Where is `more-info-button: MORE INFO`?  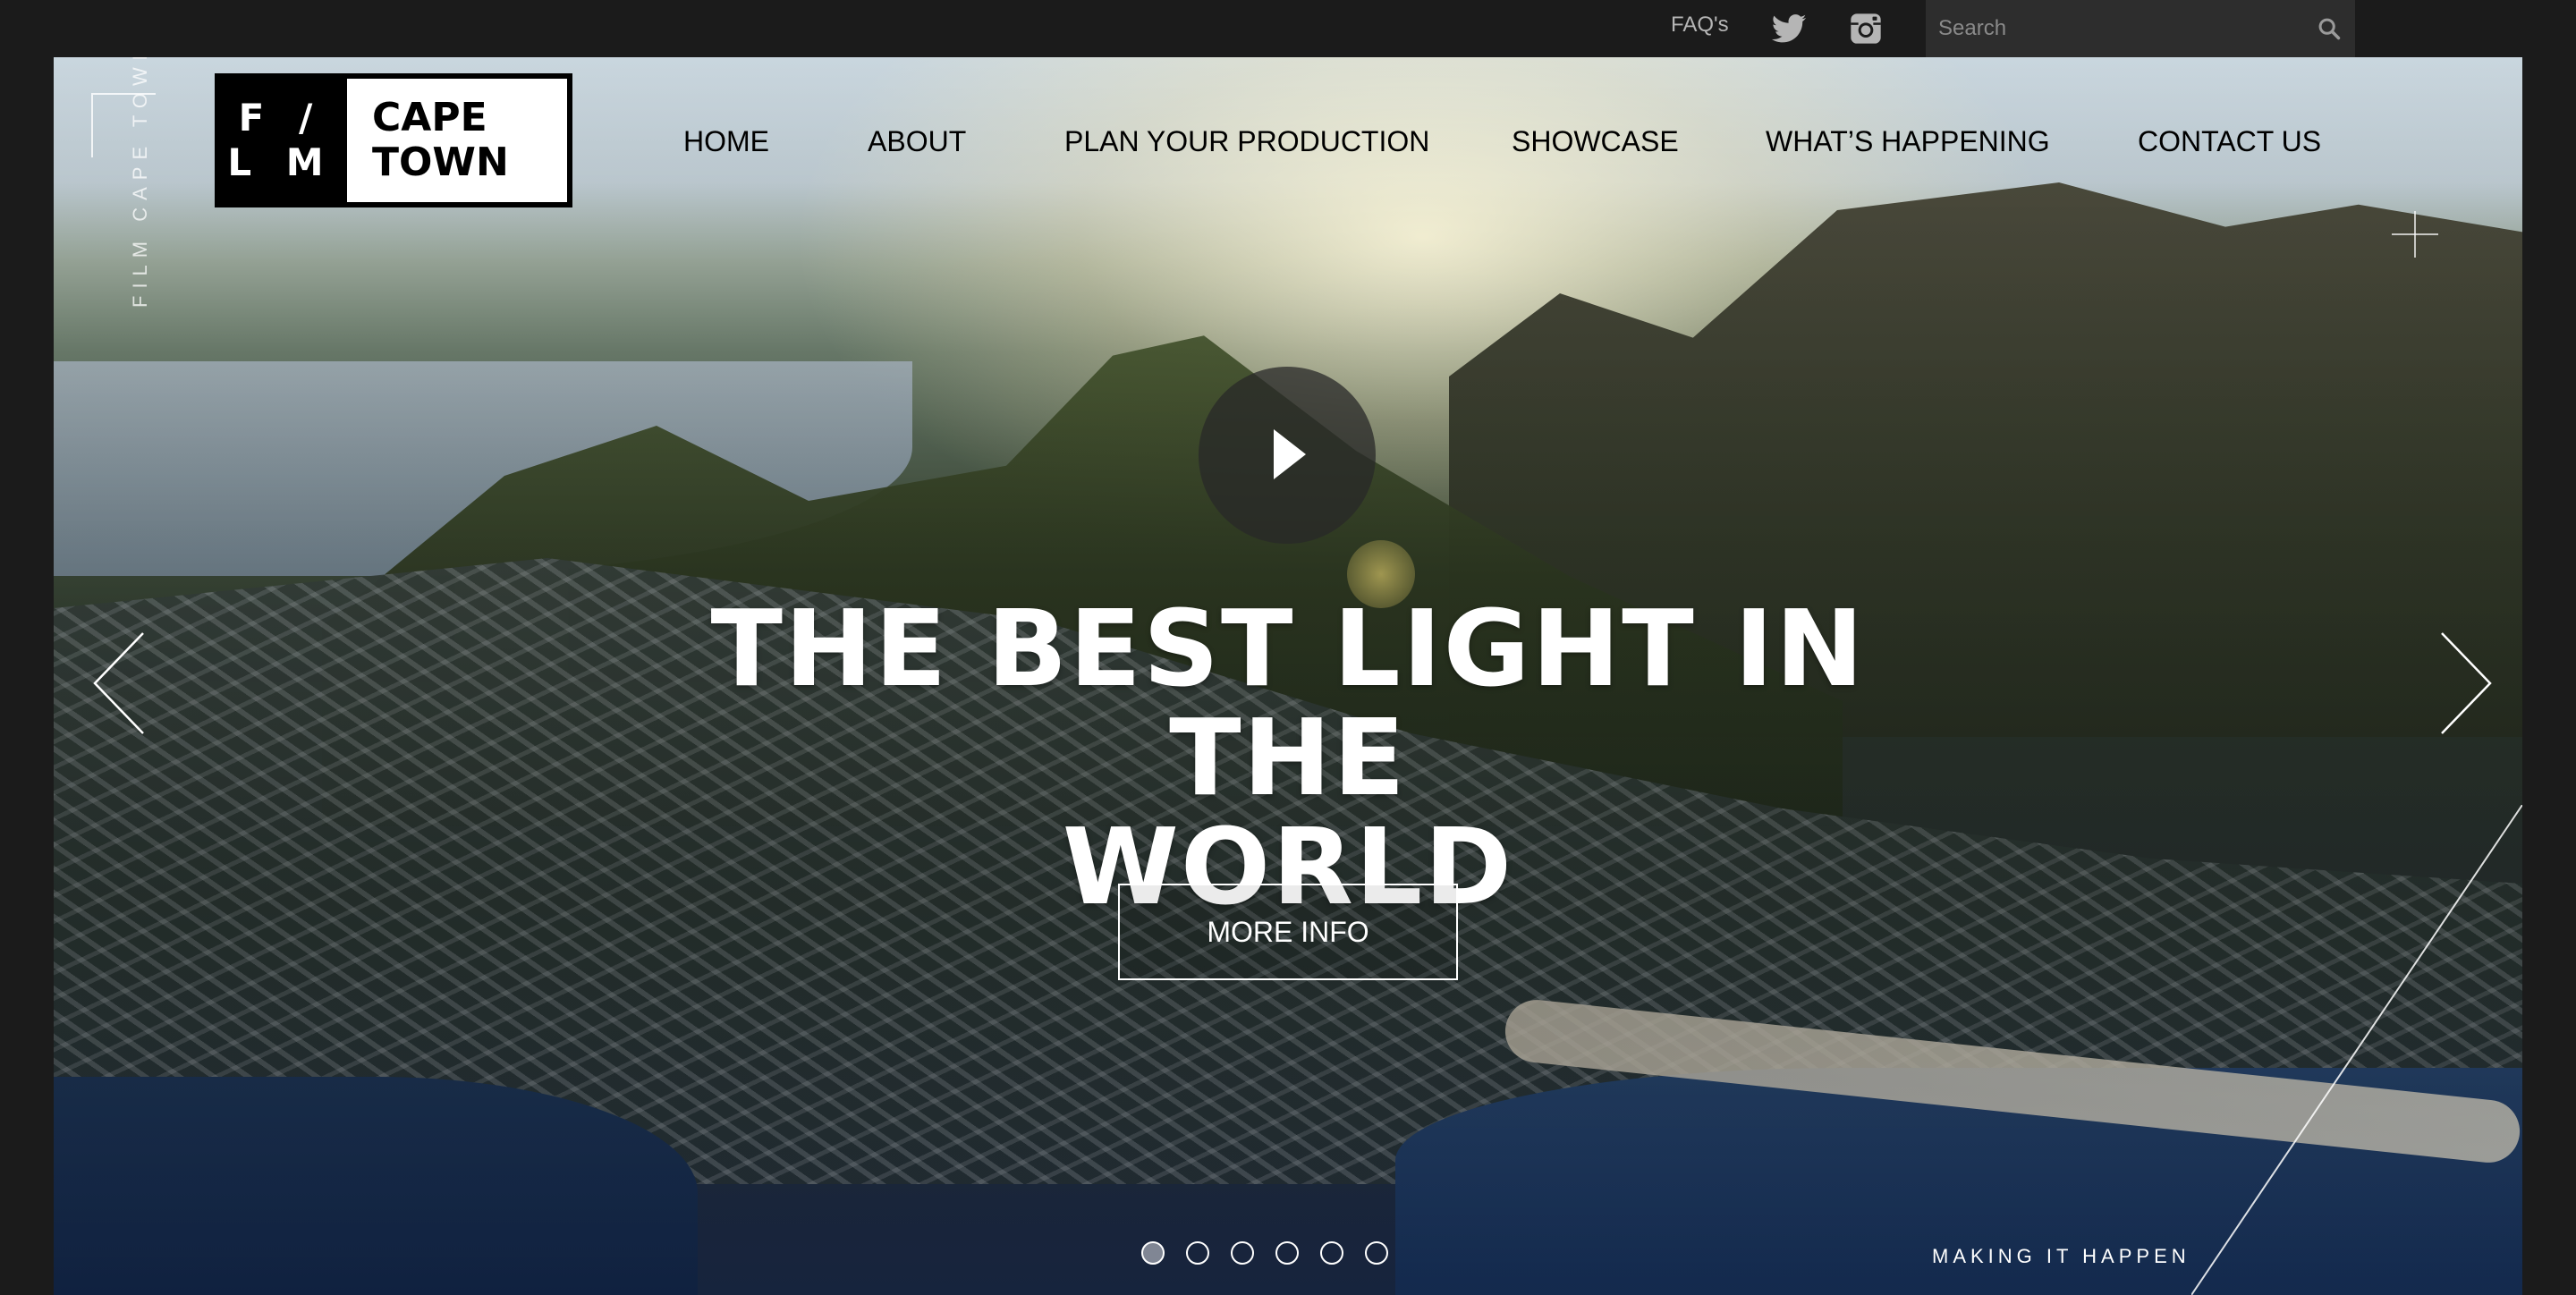 more-info-button: MORE INFO is located at coordinates (1288, 932).